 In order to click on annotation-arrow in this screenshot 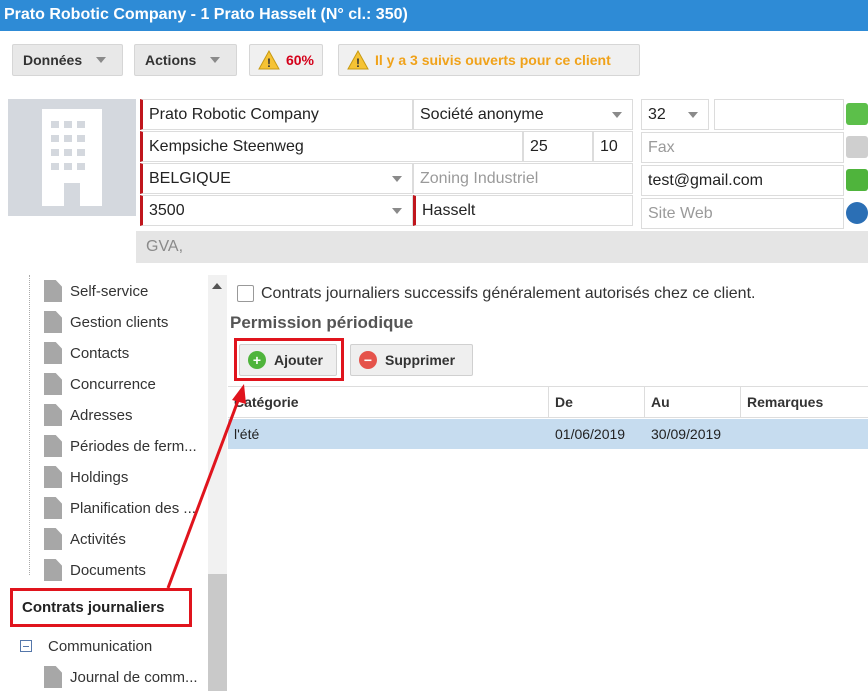, I will do `click(206, 486)`.